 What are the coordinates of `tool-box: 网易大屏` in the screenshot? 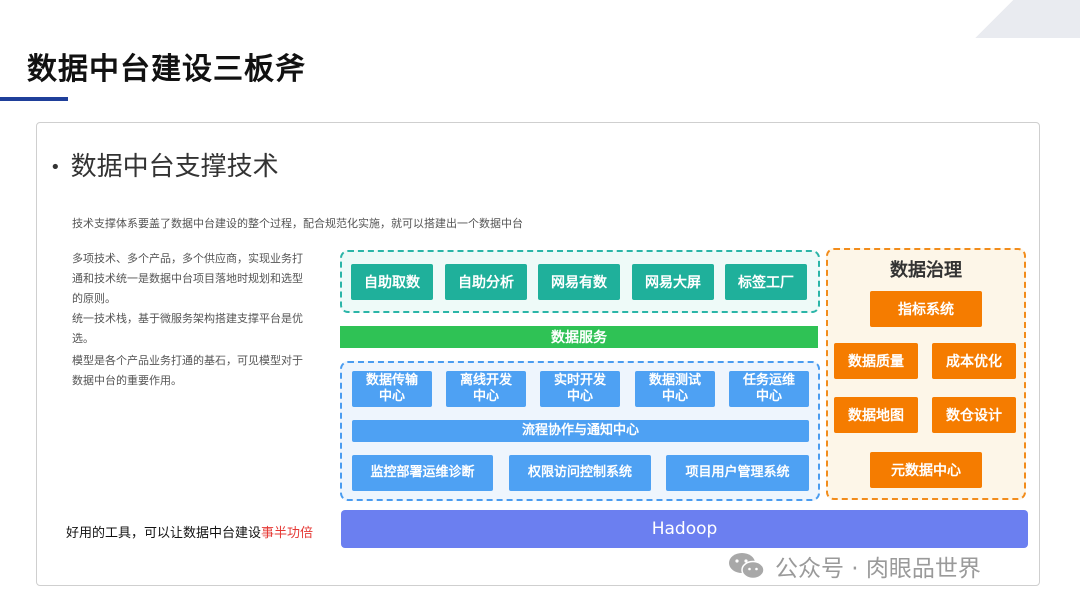 It's located at (673, 282).